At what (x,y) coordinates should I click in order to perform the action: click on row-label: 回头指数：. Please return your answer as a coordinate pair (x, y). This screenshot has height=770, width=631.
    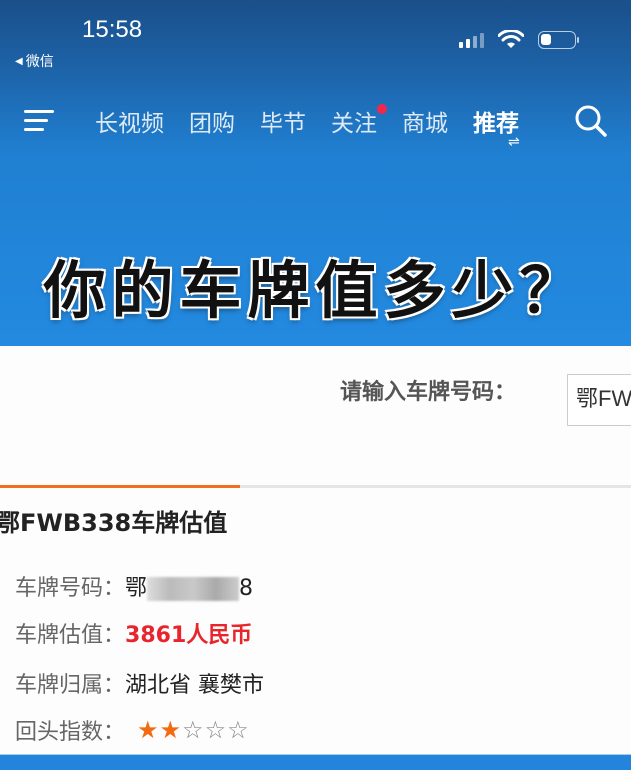
    Looking at the image, I should click on (70, 732).